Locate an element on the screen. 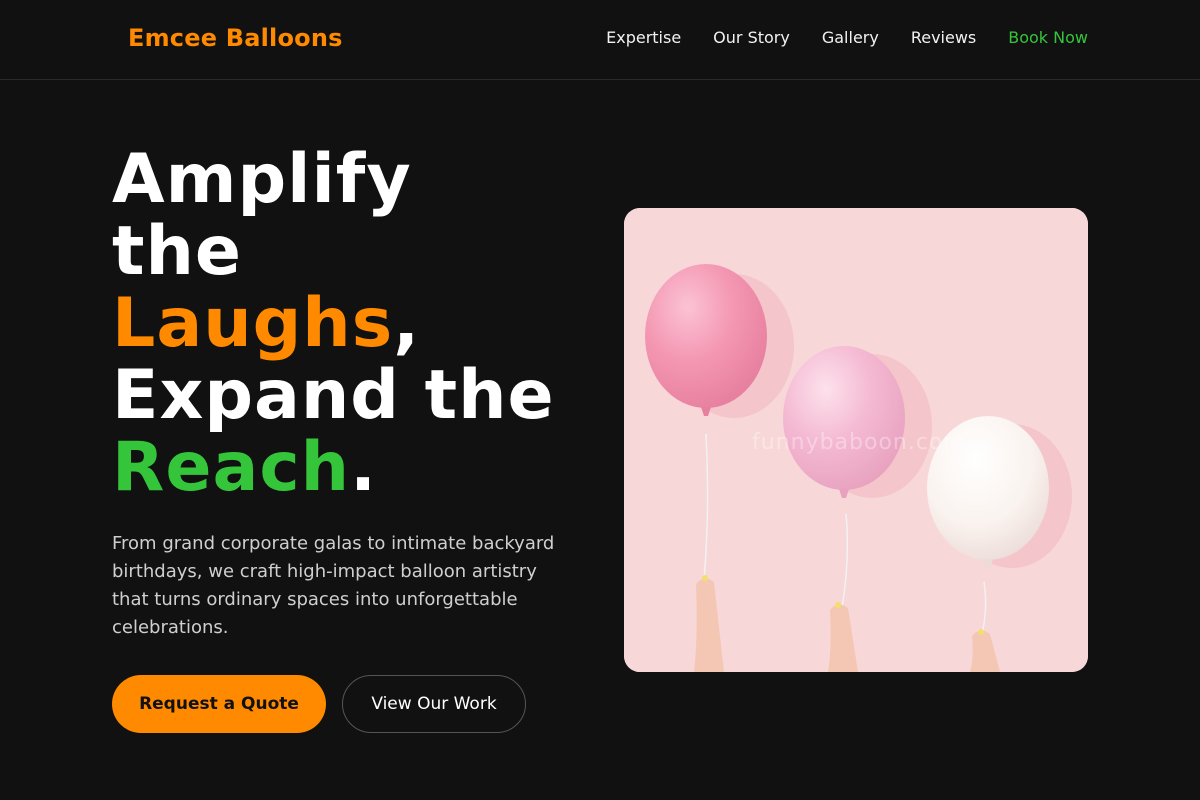  brand-logo: Emcee Balloons is located at coordinates (235, 38).